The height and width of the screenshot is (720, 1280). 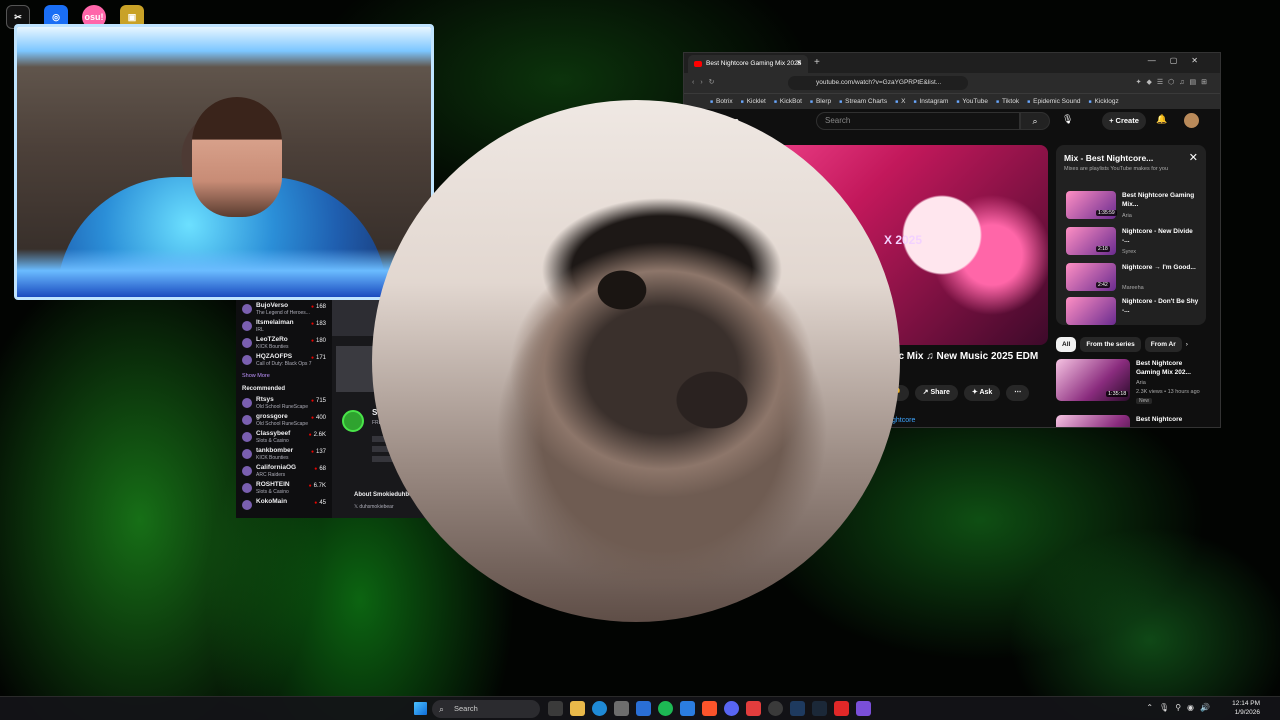 I want to click on brave-icon, so click(x=709, y=708).